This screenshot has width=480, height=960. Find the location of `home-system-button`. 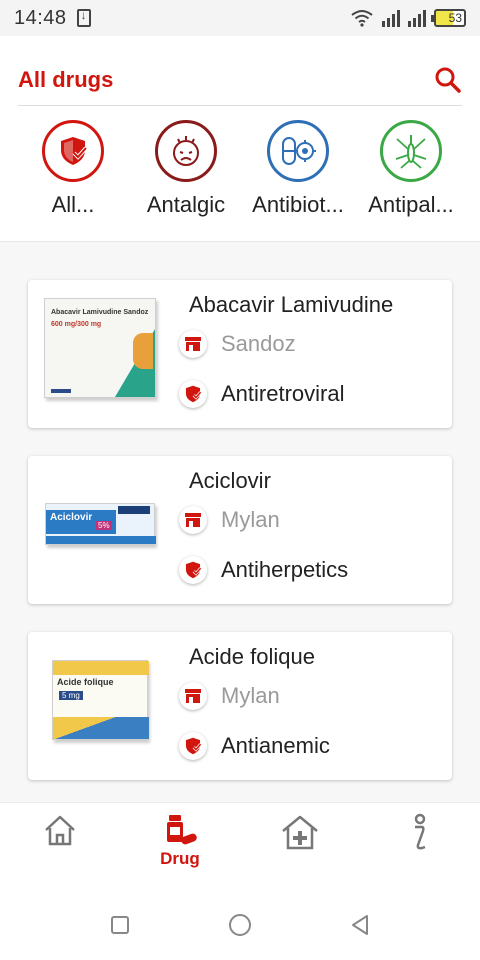

home-system-button is located at coordinates (240, 925).